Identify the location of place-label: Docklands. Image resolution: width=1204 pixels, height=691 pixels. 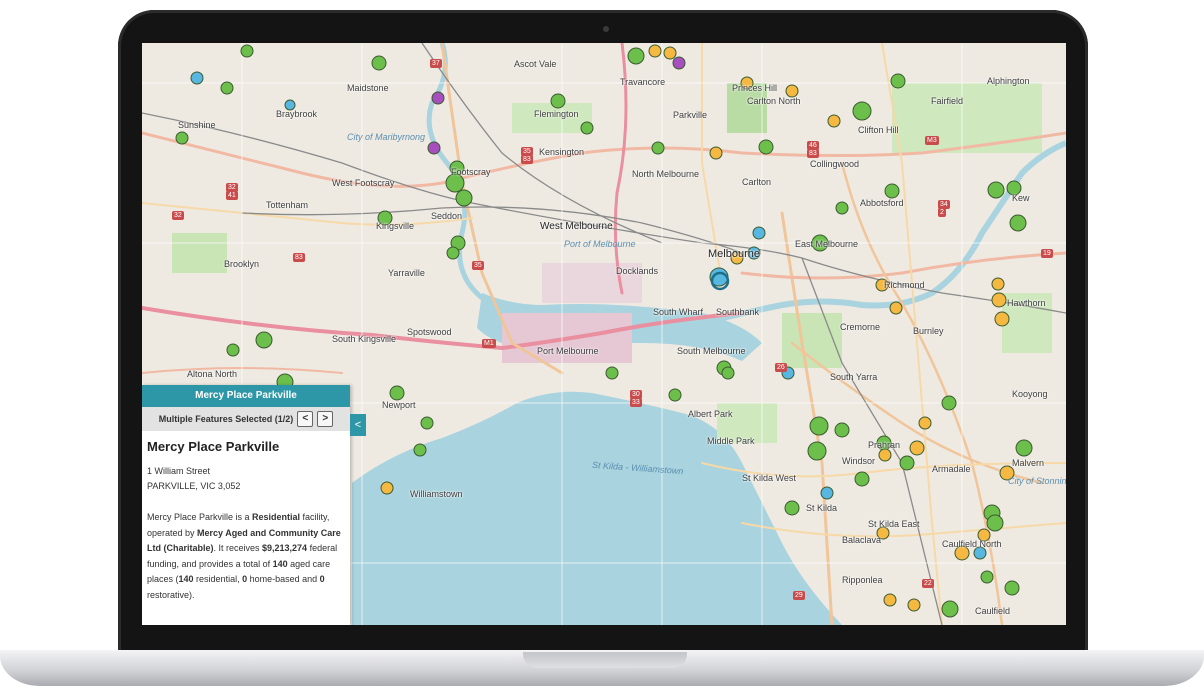
(637, 271).